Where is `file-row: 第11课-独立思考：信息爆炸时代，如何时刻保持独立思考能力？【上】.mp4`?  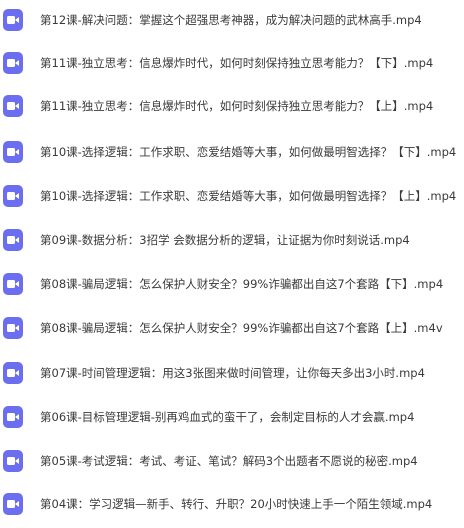
file-row: 第11课-独立思考：信息爆炸时代，如何时刻保持独立思考能力？【上】.mp4 is located at coordinates (232, 108).